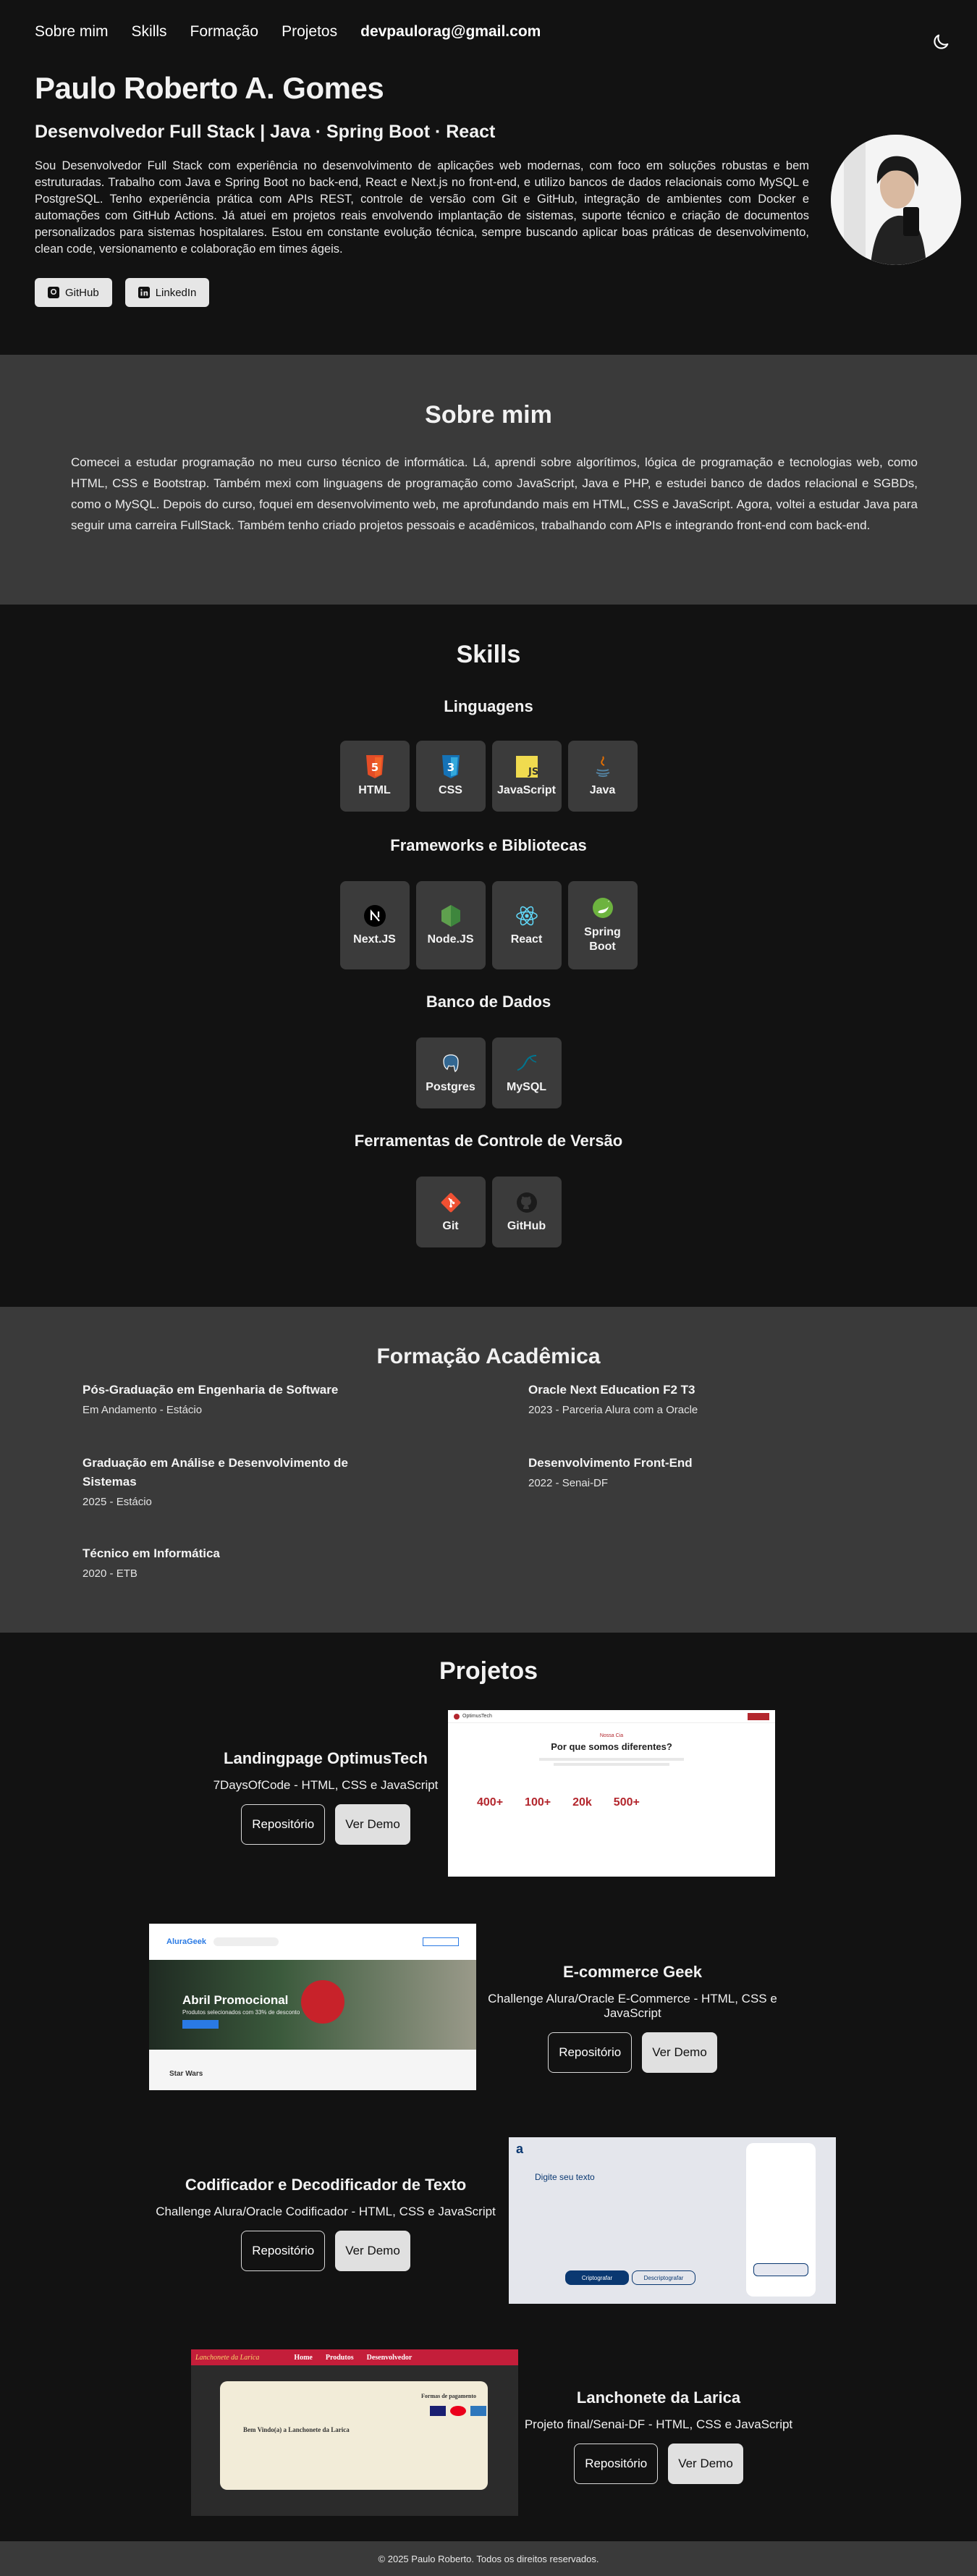 The height and width of the screenshot is (2576, 977). I want to click on education-item-sub: 2022 - Senai-DF, so click(569, 1483).